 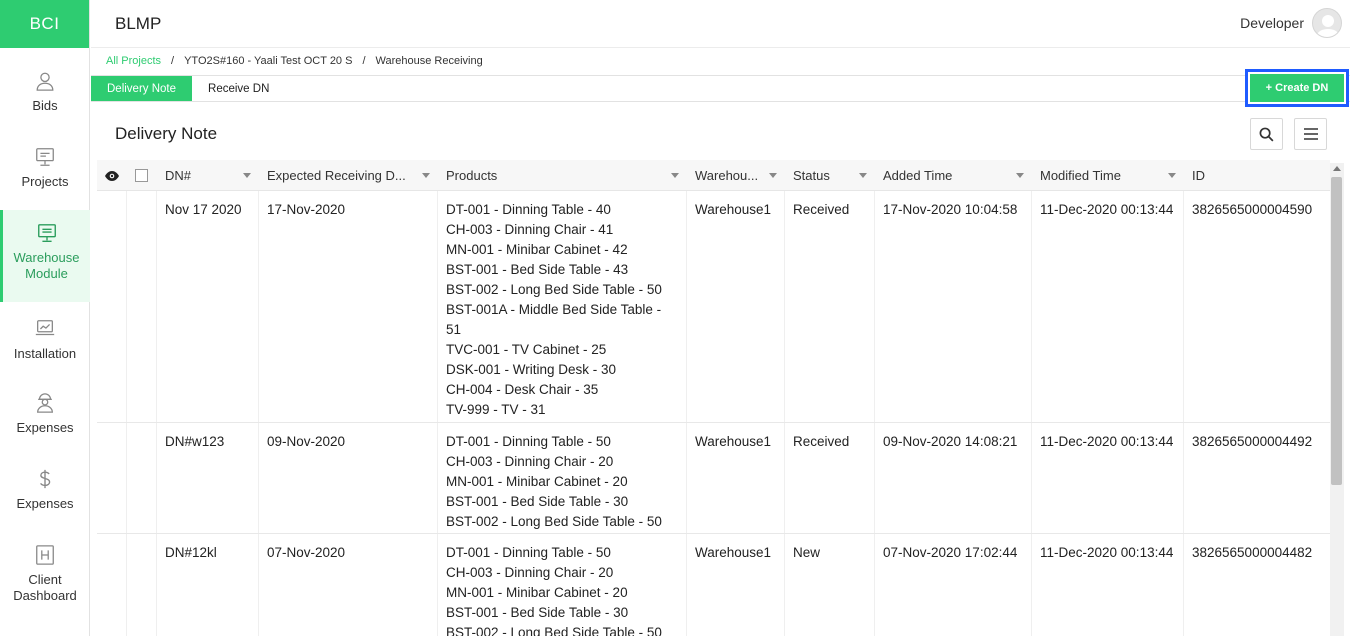 I want to click on sidebar-item-label: Client Dashboard, so click(x=45, y=587).